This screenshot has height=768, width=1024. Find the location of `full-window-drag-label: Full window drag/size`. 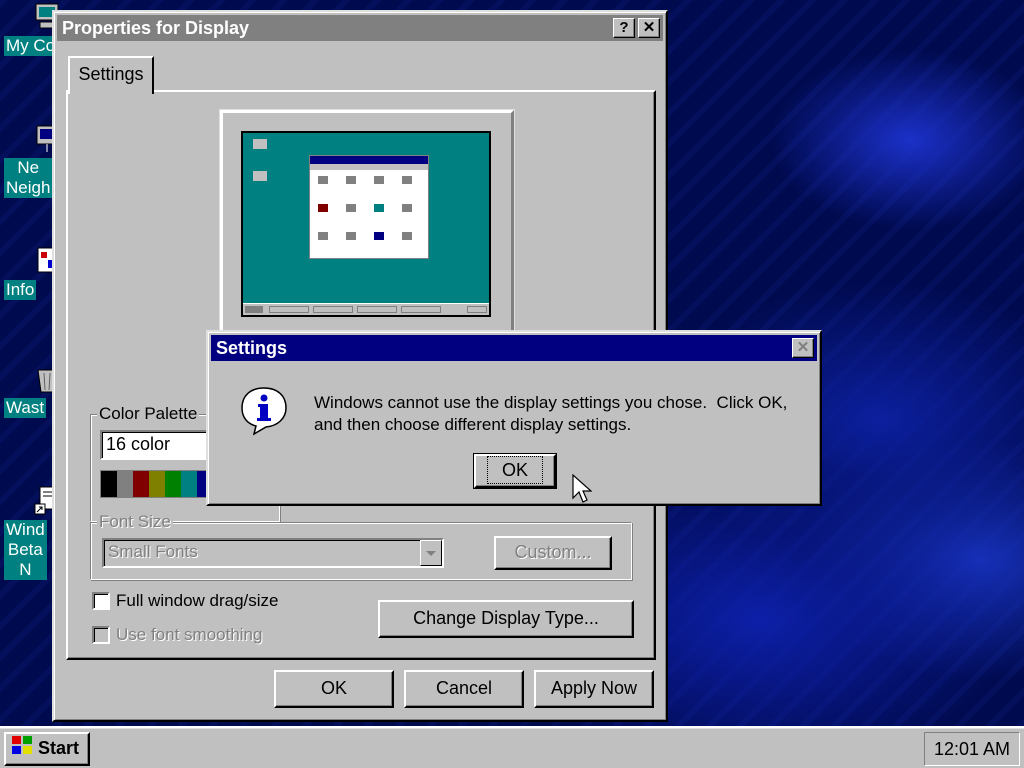

full-window-drag-label: Full window drag/size is located at coordinates (197, 600).